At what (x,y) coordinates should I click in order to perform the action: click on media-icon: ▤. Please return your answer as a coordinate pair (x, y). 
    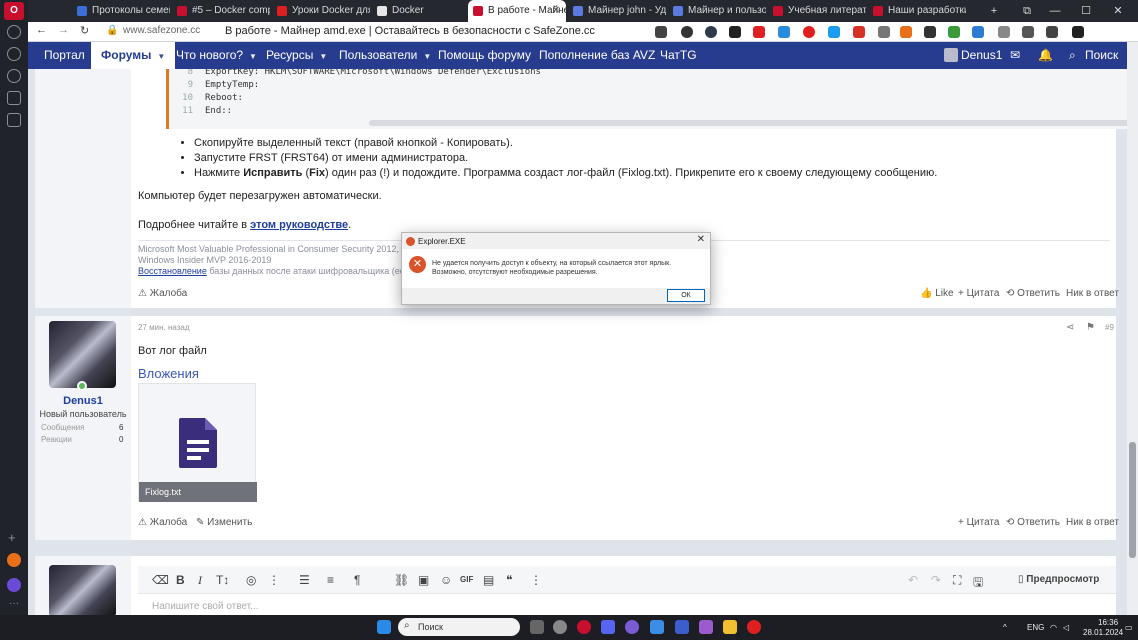
    Looking at the image, I should click on (488, 580).